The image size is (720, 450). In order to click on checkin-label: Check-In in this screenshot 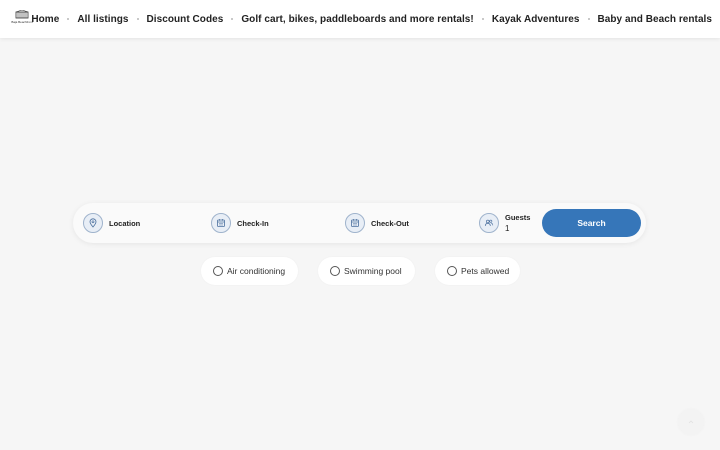, I will do `click(253, 223)`.